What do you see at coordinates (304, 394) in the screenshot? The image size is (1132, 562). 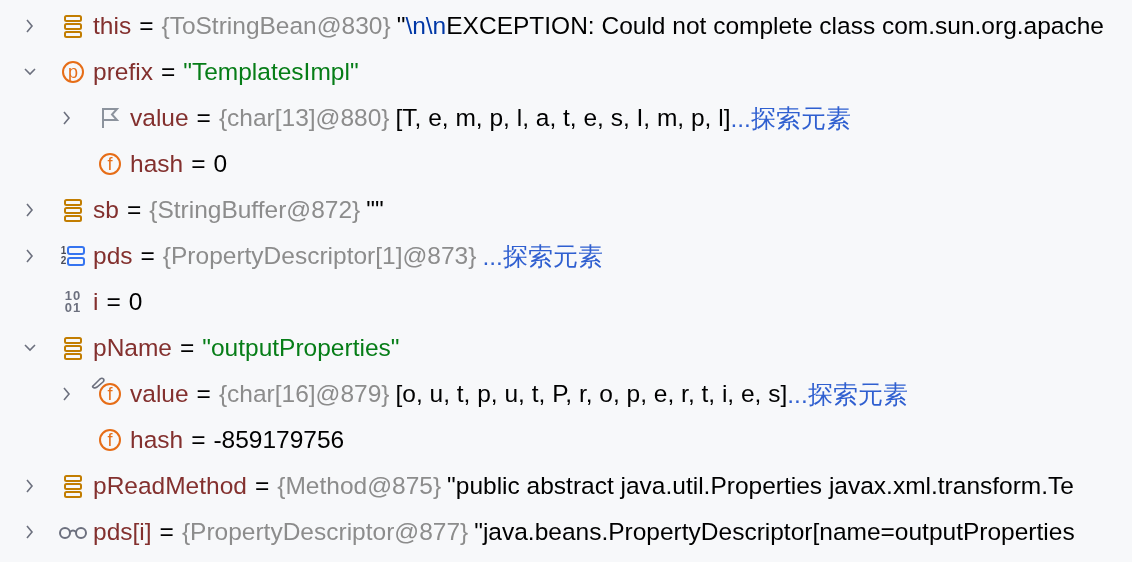 I see `type-label: {char[16]@879}` at bounding box center [304, 394].